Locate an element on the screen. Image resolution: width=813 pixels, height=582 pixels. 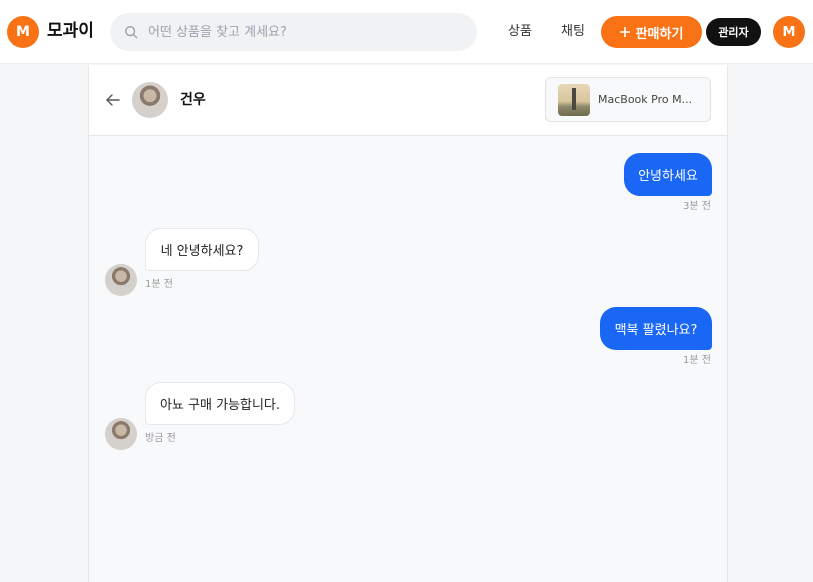
search-icon is located at coordinates (131, 32).